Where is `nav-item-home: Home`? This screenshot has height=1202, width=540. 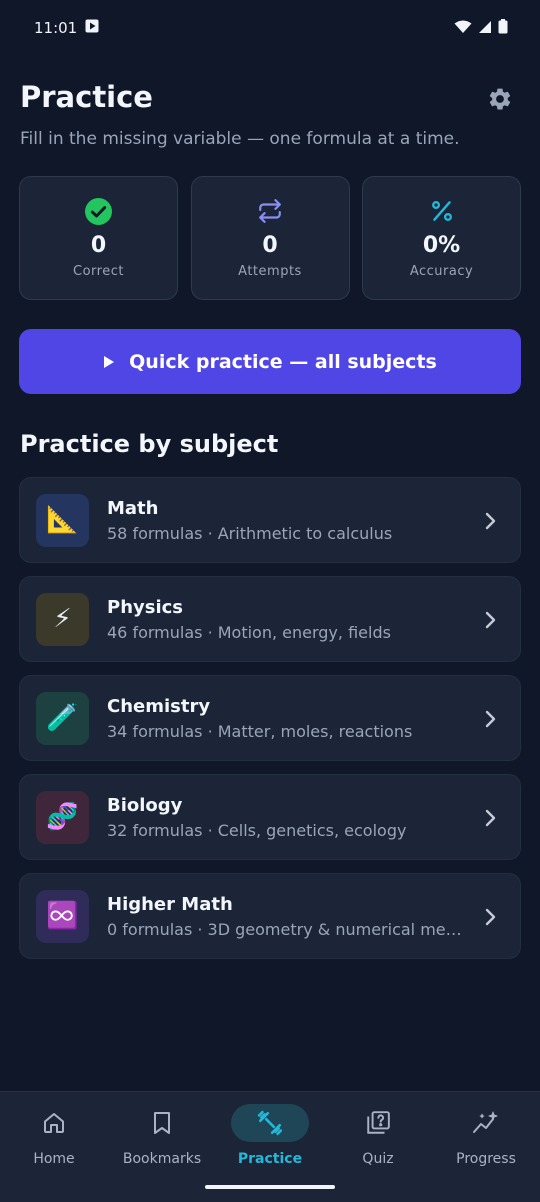
nav-item-home: Home is located at coordinates (54, 1147).